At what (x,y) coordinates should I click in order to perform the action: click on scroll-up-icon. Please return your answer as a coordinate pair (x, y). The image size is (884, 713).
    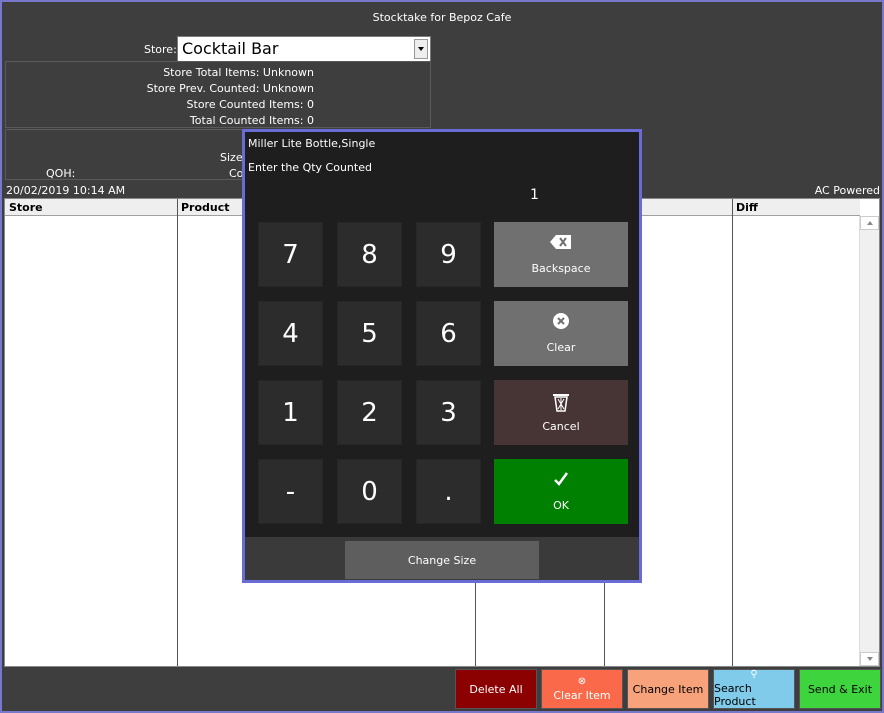
    Looking at the image, I should click on (869, 223).